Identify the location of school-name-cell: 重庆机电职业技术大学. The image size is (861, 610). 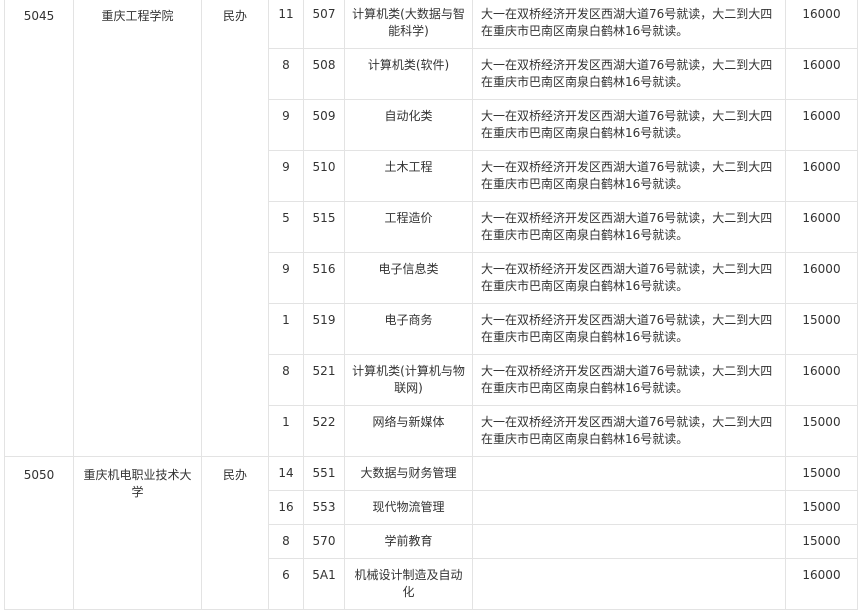
(137, 533).